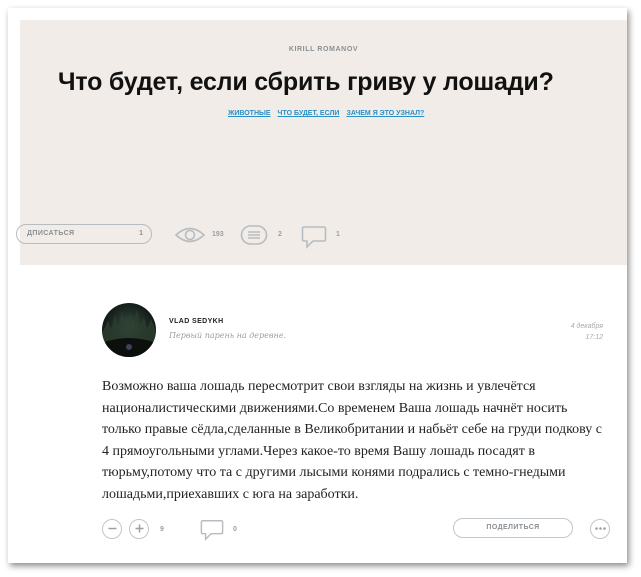 The height and width of the screenshot is (577, 641). I want to click on plus-icon, so click(139, 528).